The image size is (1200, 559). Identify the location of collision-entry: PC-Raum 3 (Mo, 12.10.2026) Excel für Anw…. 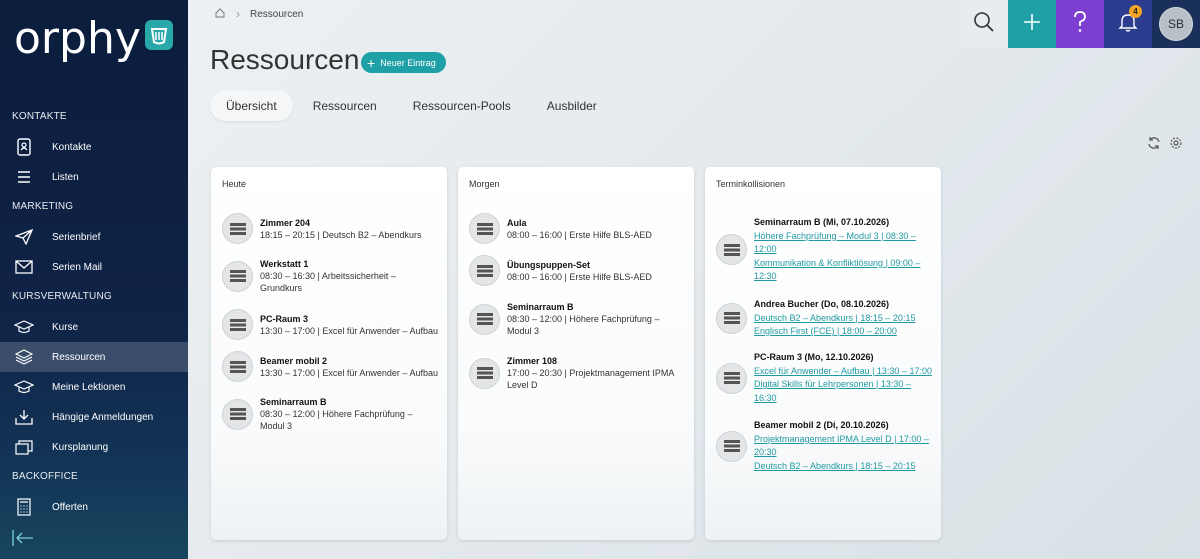
(826, 378).